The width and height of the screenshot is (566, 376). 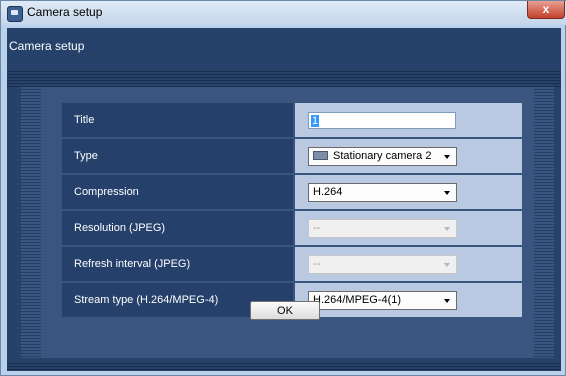 What do you see at coordinates (285, 310) in the screenshot?
I see `ok-button: OK` at bounding box center [285, 310].